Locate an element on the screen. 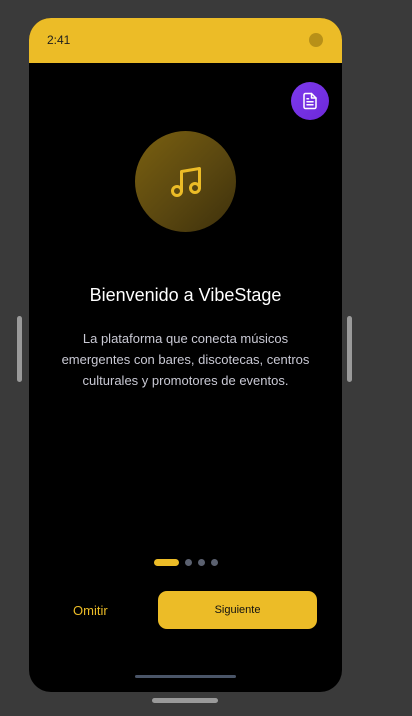  document-button is located at coordinates (310, 101).